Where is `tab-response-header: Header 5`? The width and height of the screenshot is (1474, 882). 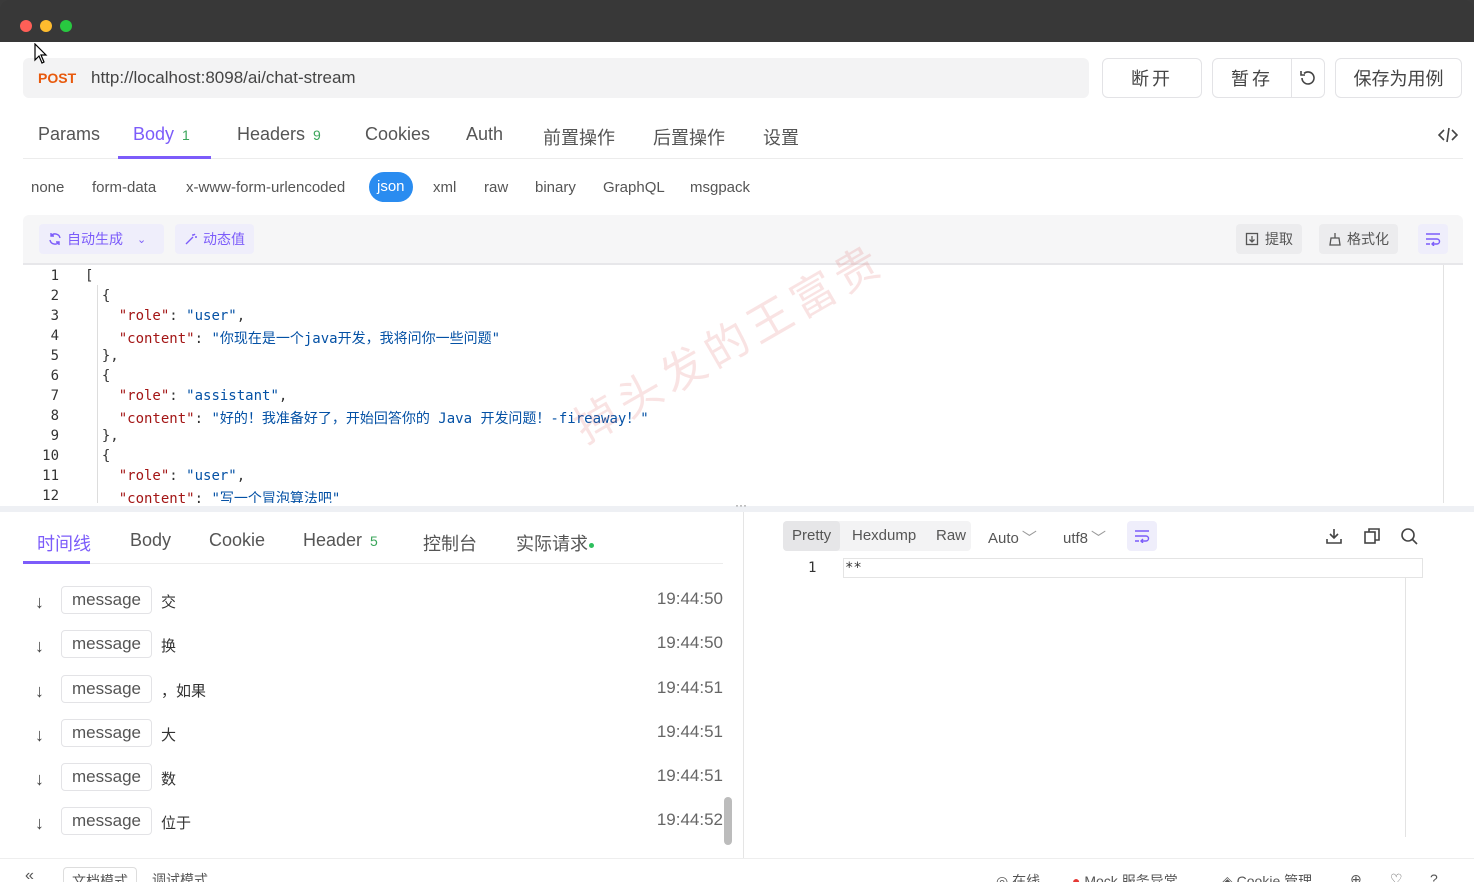 tab-response-header: Header 5 is located at coordinates (340, 540).